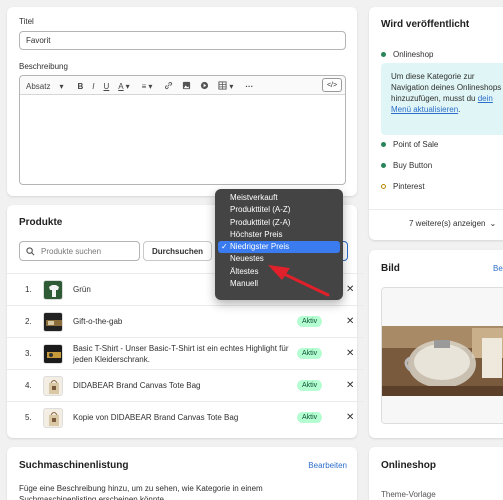 The image size is (503, 500). I want to click on publishing-heading: Wird veröffentlicht, so click(425, 24).